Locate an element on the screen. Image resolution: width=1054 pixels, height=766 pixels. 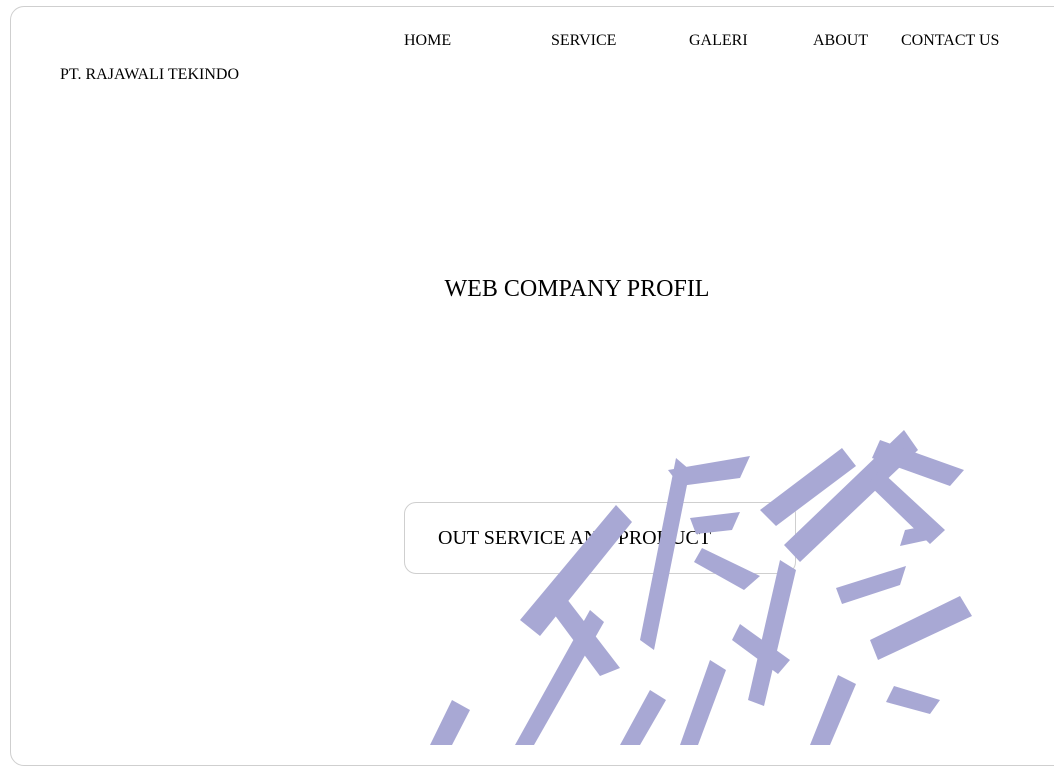
service-product-button: OUT SERVICE AND PRODUCT is located at coordinates (600, 538).